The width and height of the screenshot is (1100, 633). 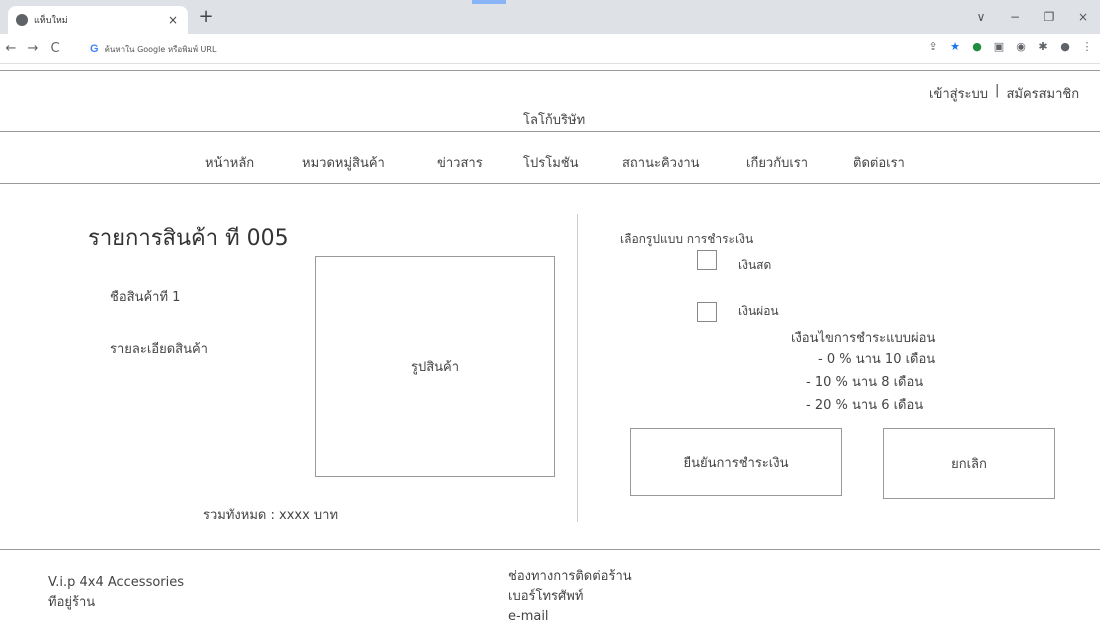 What do you see at coordinates (1083, 17) in the screenshot?
I see `close-window-icon: ×` at bounding box center [1083, 17].